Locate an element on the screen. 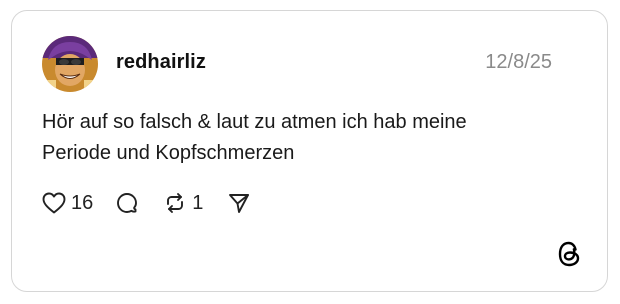 The height and width of the screenshot is (304, 620). comment-button is located at coordinates (127, 203).